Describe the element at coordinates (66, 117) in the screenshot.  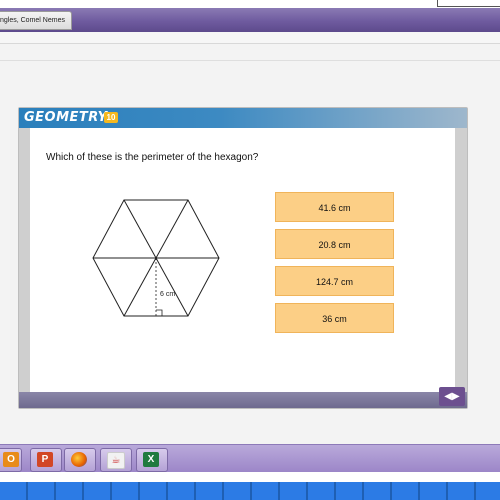
I see `geometry-logo: GEOMETRY` at that location.